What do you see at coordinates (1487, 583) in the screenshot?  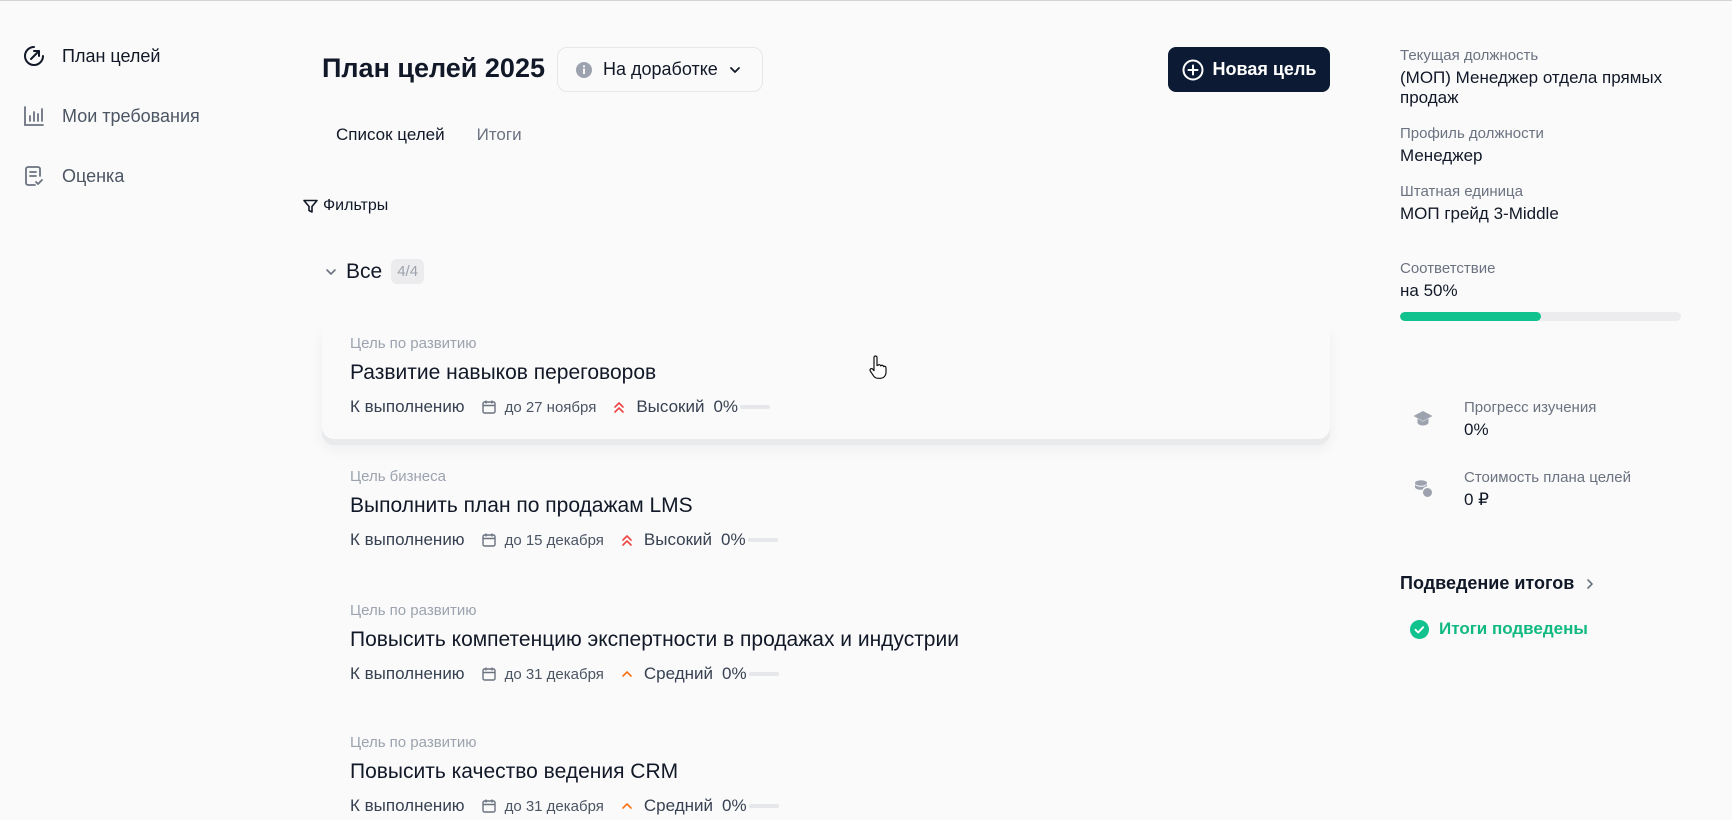 I see `summary-link-label: Подведение итогов` at bounding box center [1487, 583].